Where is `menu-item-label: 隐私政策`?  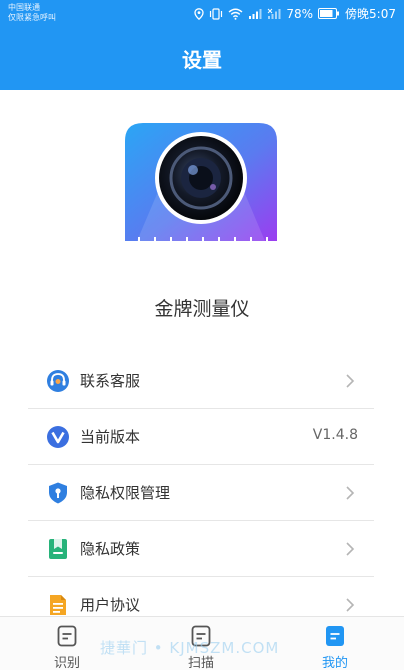
menu-item-label: 隐私政策 is located at coordinates (110, 549).